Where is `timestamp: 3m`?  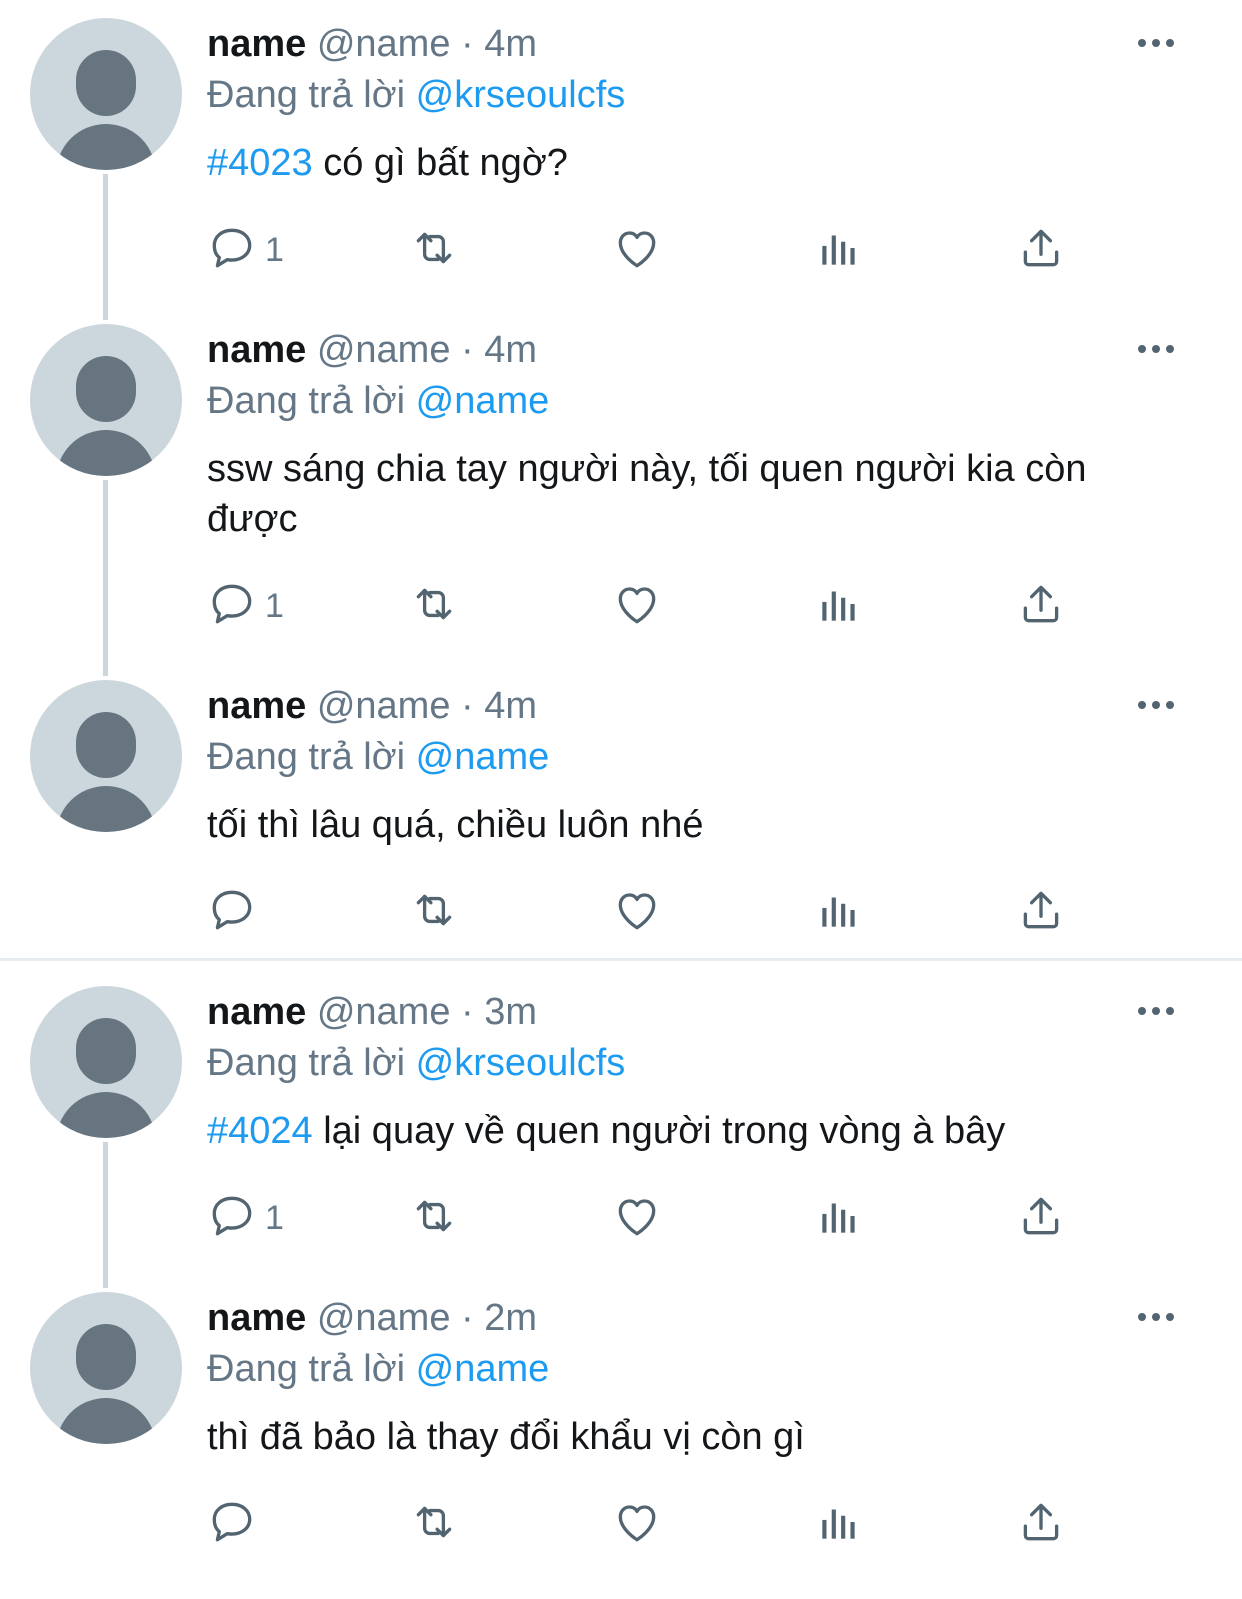
timestamp: 3m is located at coordinates (510, 1012).